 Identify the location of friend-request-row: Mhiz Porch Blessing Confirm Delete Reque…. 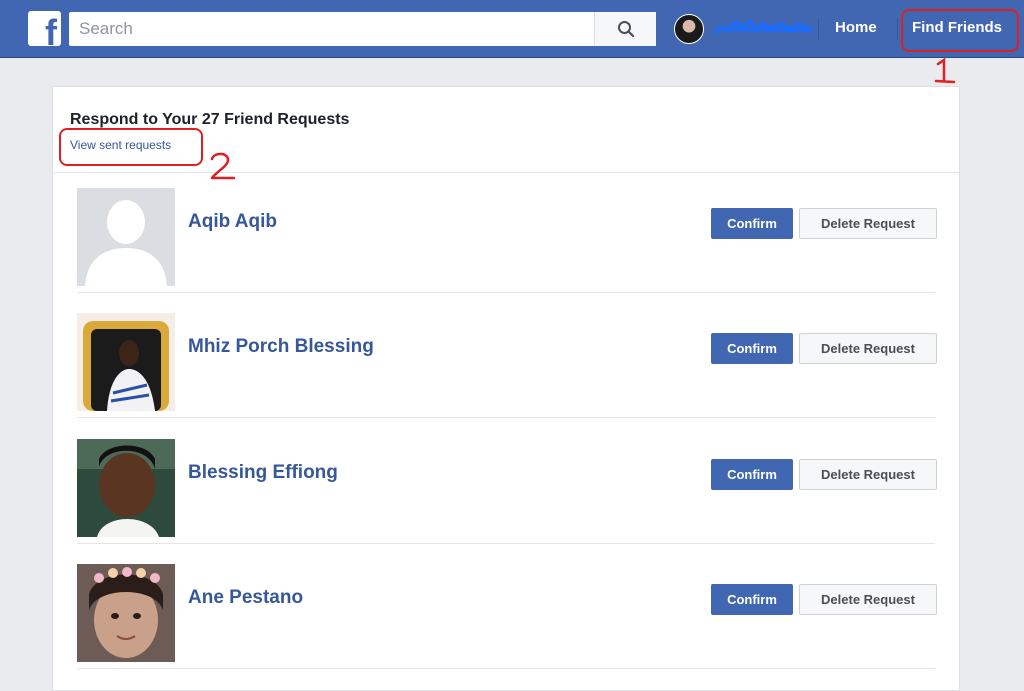
(507, 359).